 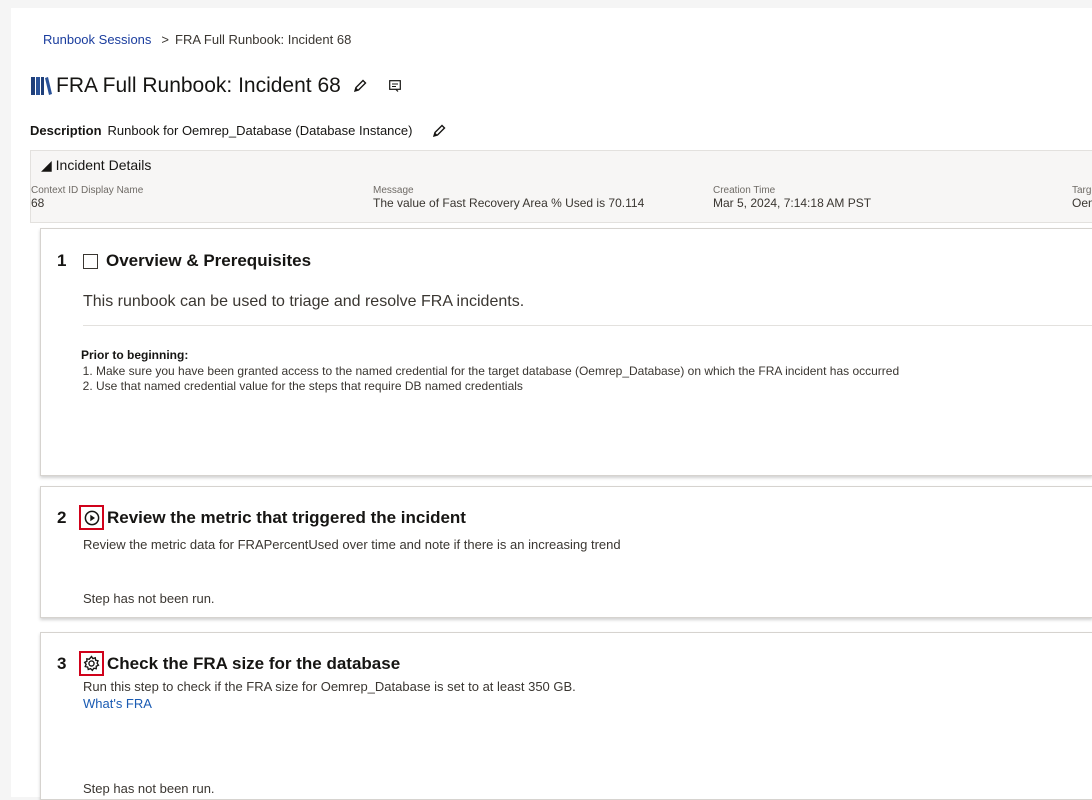 I want to click on field-label: Targe, so click(x=1082, y=190).